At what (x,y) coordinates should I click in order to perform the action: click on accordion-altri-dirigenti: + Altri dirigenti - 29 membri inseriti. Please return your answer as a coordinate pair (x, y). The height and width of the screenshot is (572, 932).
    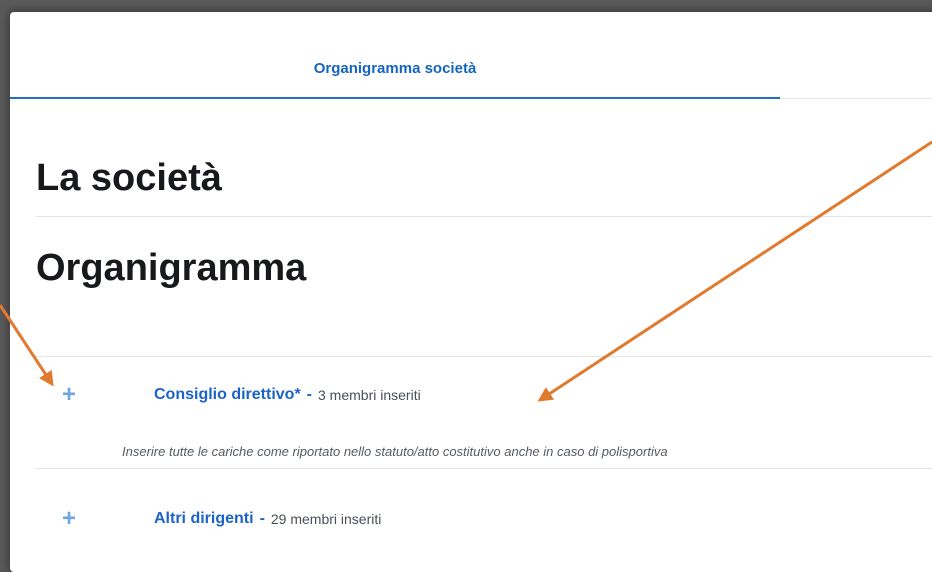
    Looking at the image, I should click on (484, 519).